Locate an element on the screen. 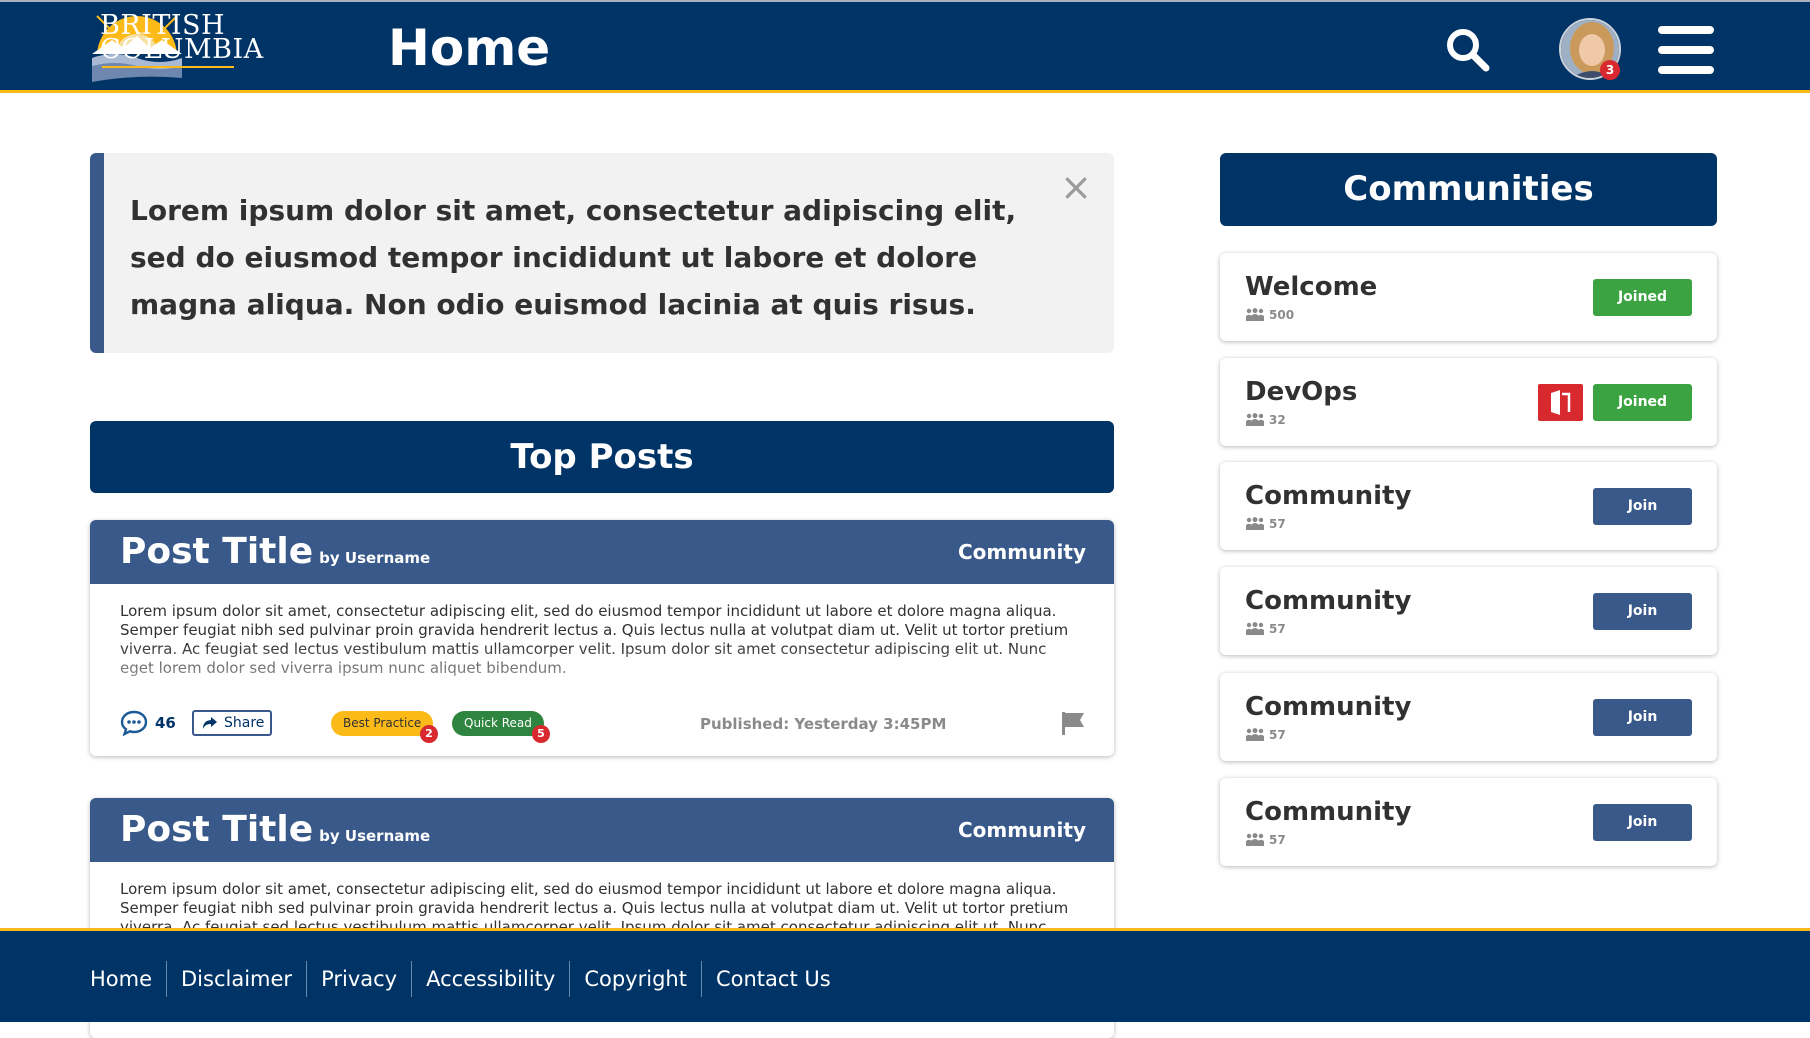 The height and width of the screenshot is (1038, 1810). footer-link-home: Home is located at coordinates (128, 979).